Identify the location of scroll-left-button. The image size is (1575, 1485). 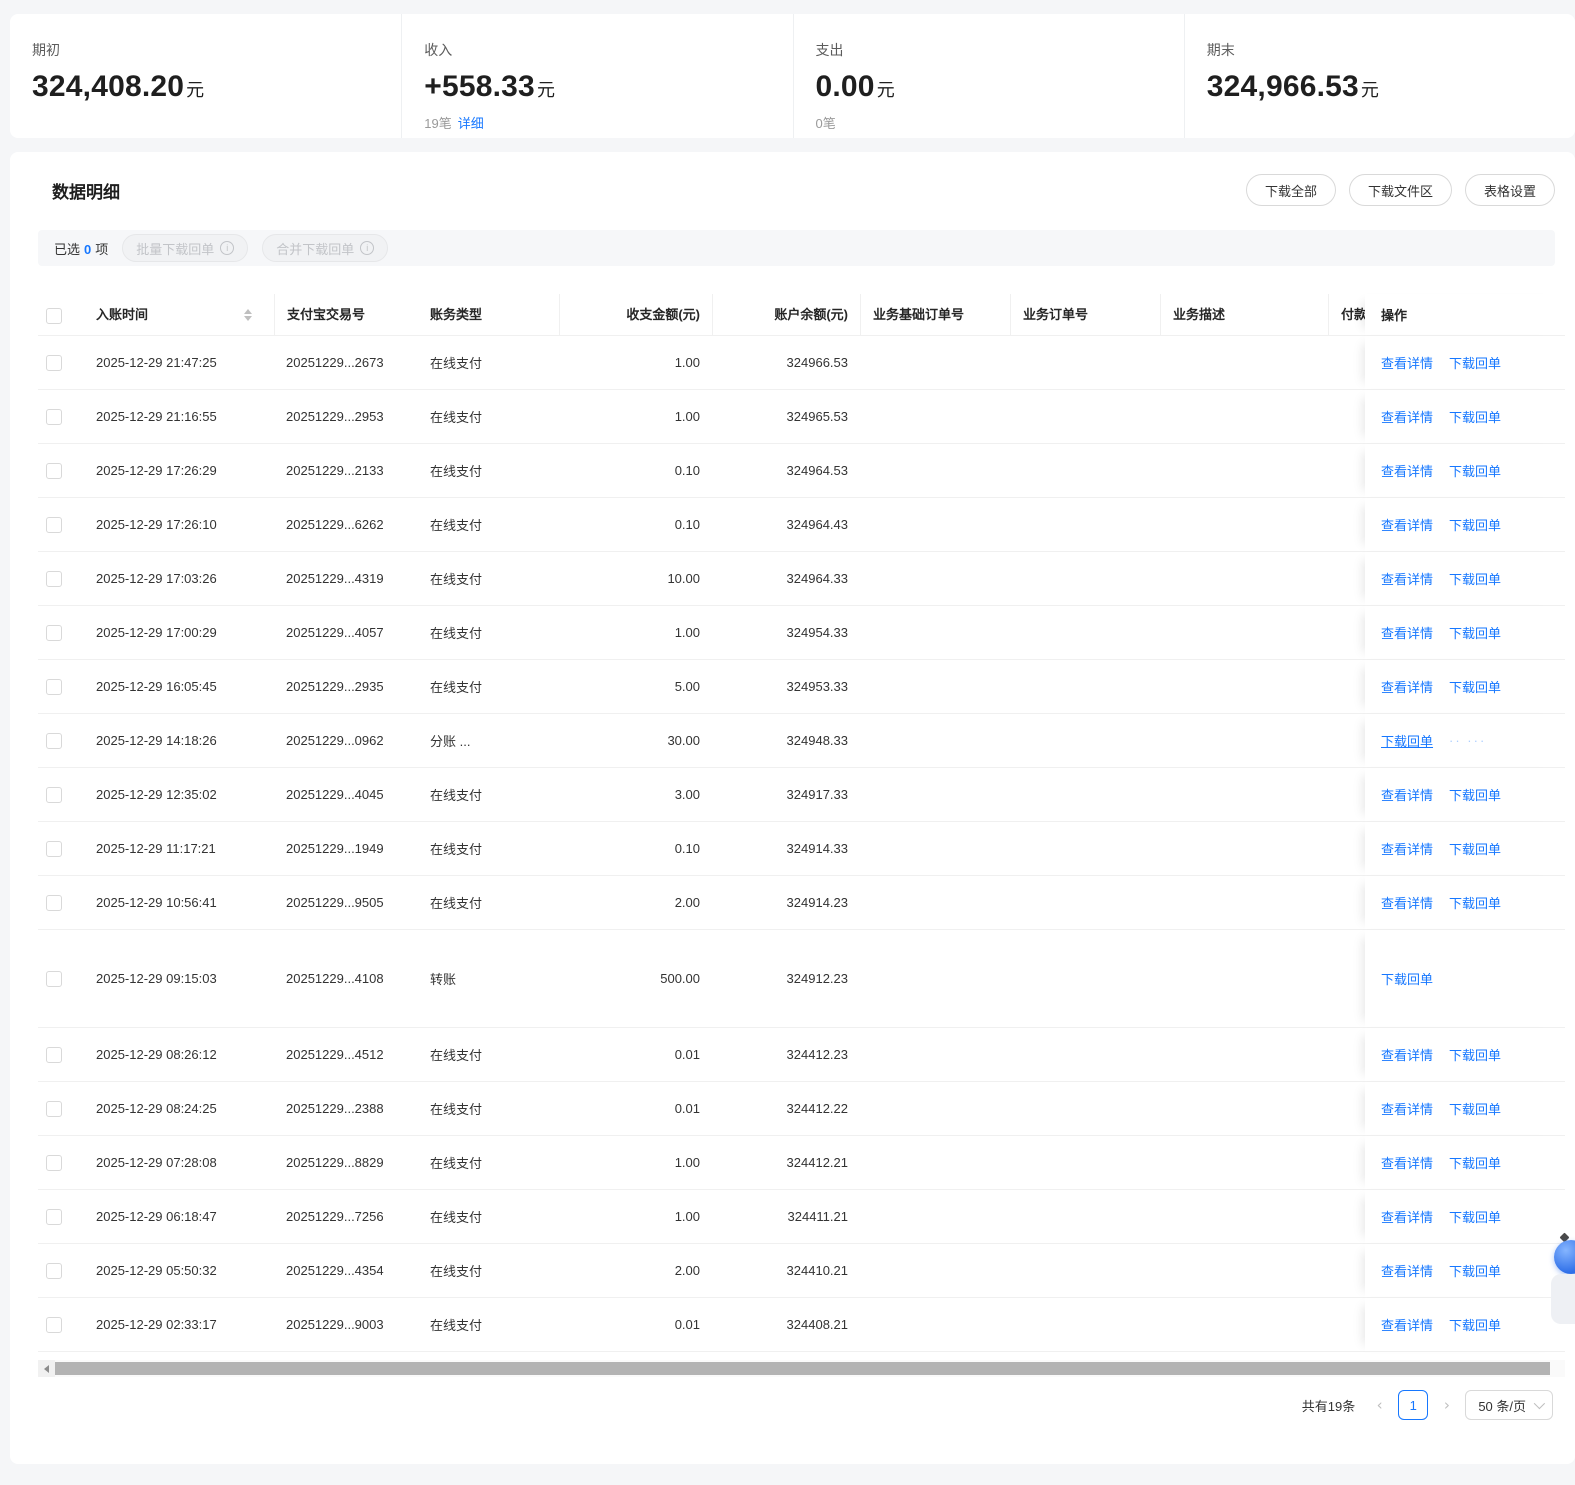
(46, 1368).